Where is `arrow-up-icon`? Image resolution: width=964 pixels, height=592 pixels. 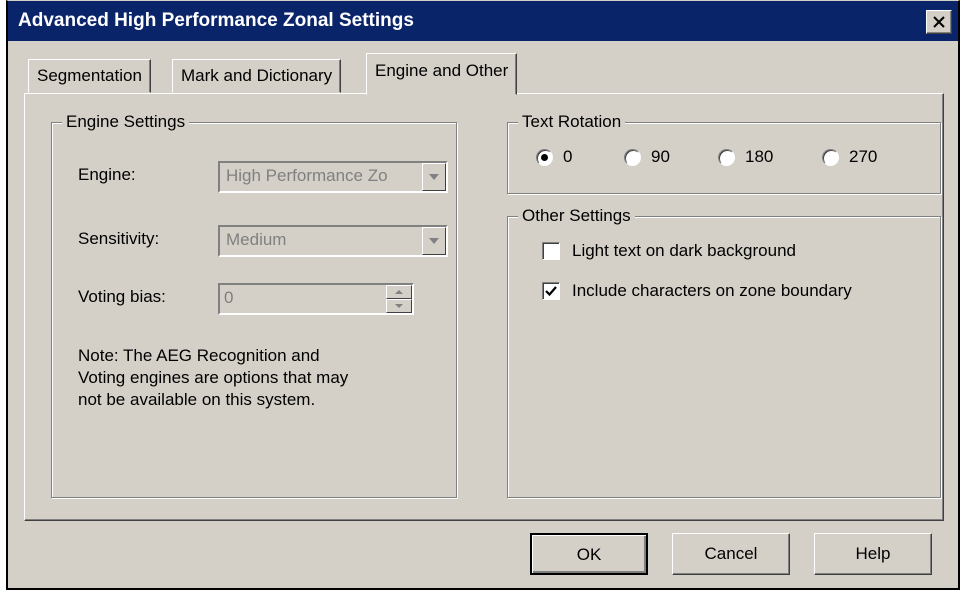
arrow-up-icon is located at coordinates (399, 292).